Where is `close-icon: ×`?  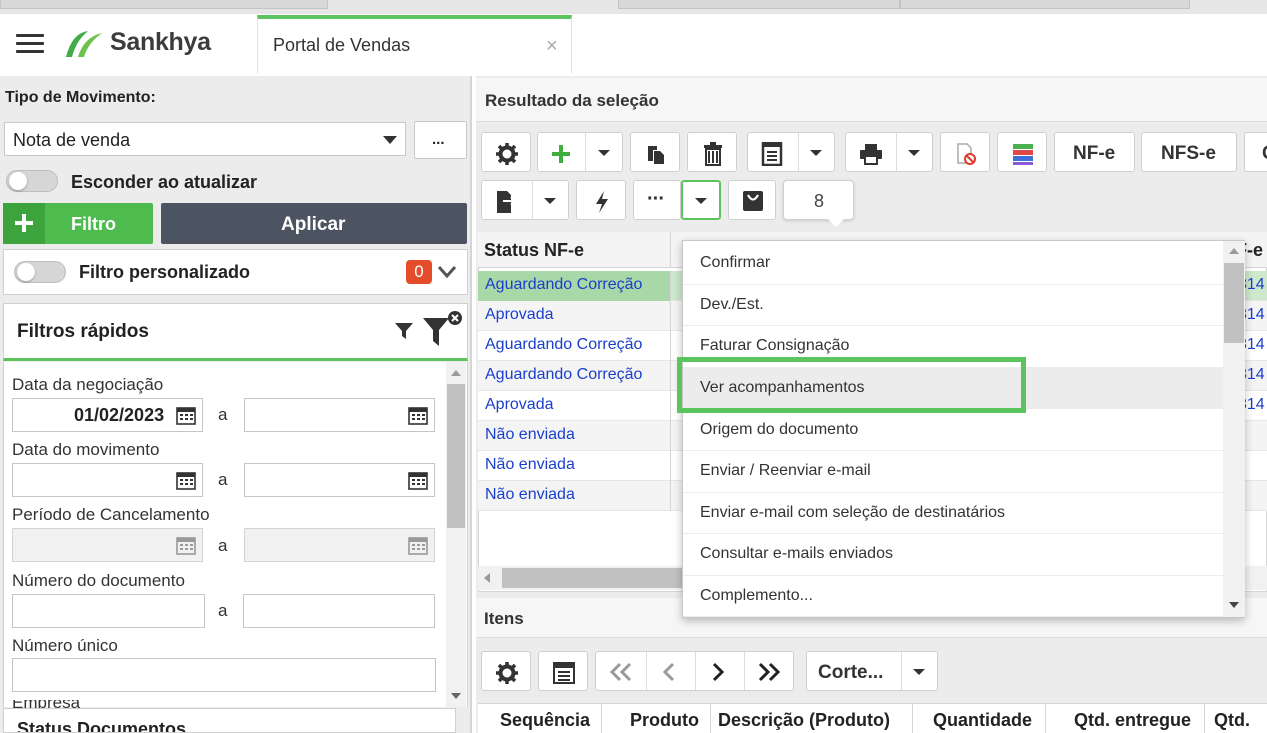 close-icon: × is located at coordinates (552, 46).